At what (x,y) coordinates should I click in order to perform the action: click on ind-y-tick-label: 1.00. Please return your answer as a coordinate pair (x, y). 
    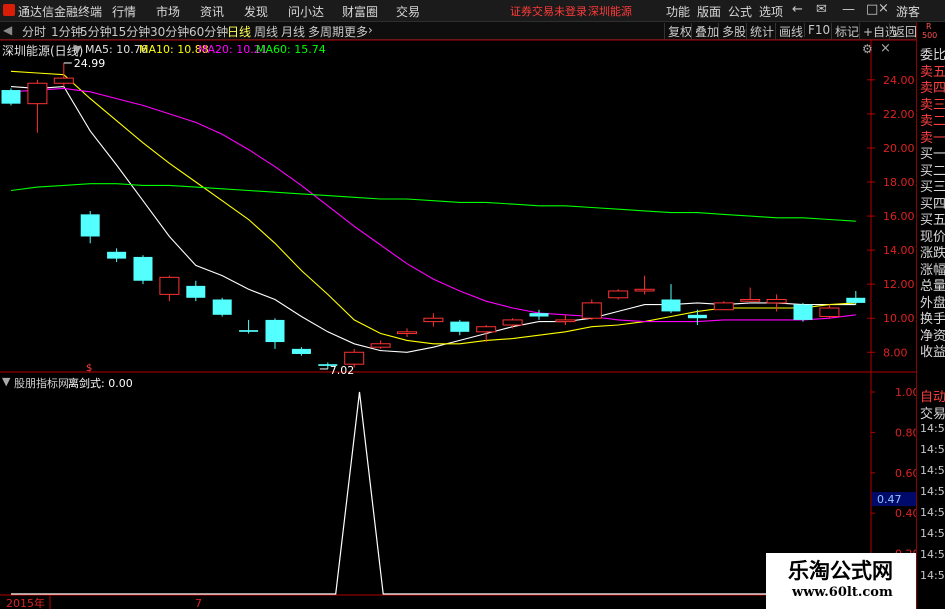
    Looking at the image, I should click on (905, 392).